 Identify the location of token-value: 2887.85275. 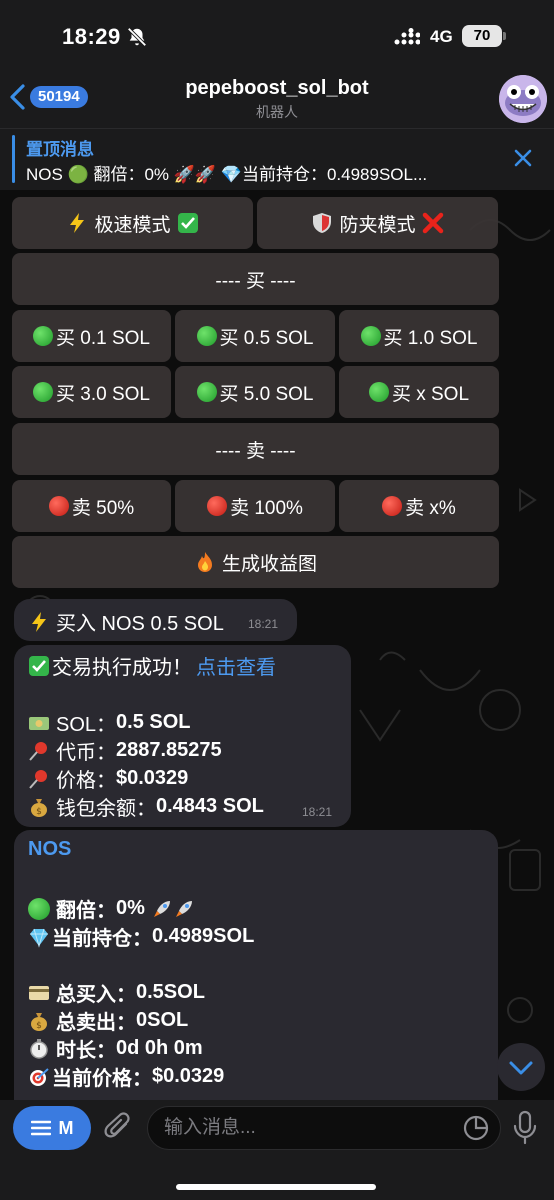
(169, 750).